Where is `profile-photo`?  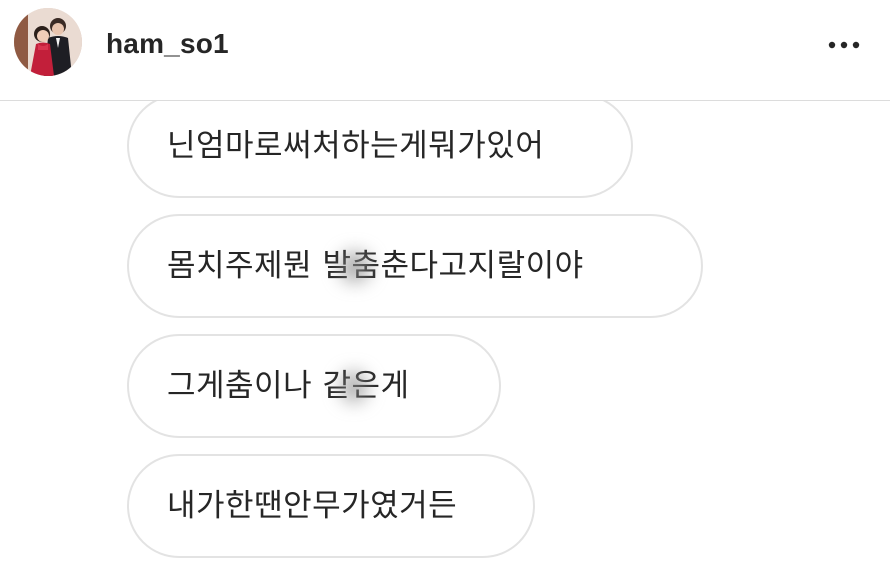
profile-photo is located at coordinates (48, 42).